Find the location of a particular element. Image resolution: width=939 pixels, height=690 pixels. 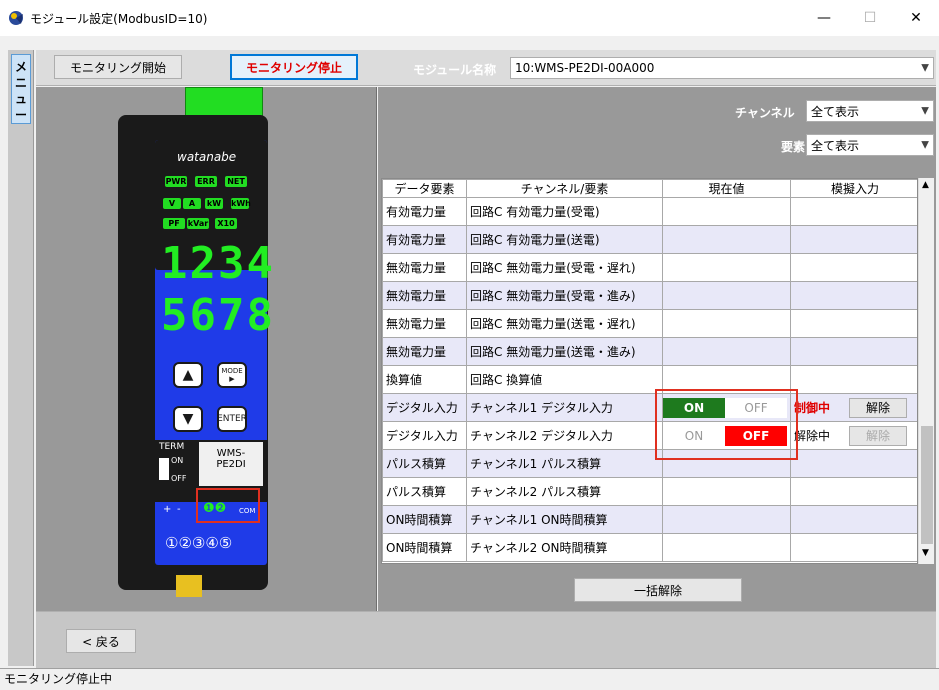

close-button: ✕ is located at coordinates (916, 18).